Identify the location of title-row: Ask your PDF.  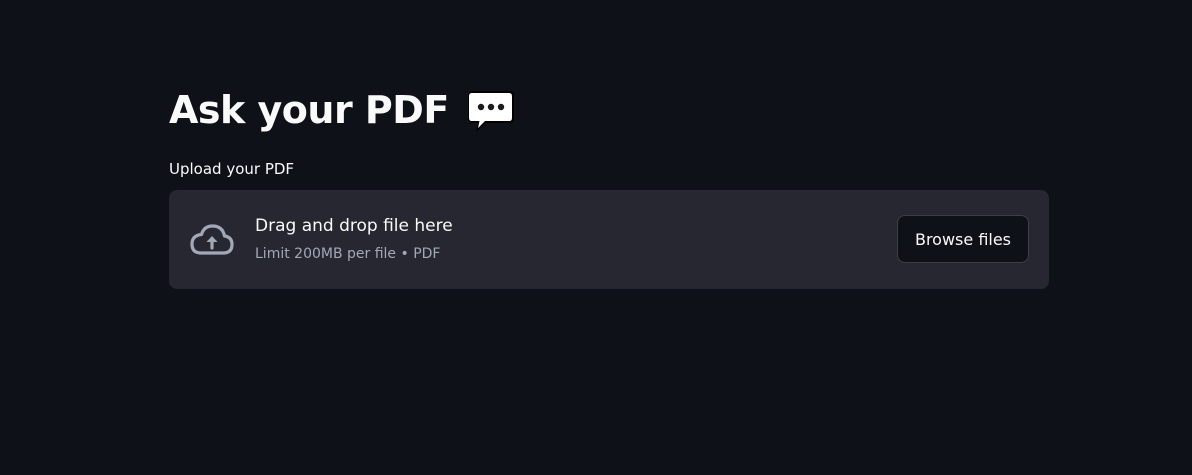
(342, 110).